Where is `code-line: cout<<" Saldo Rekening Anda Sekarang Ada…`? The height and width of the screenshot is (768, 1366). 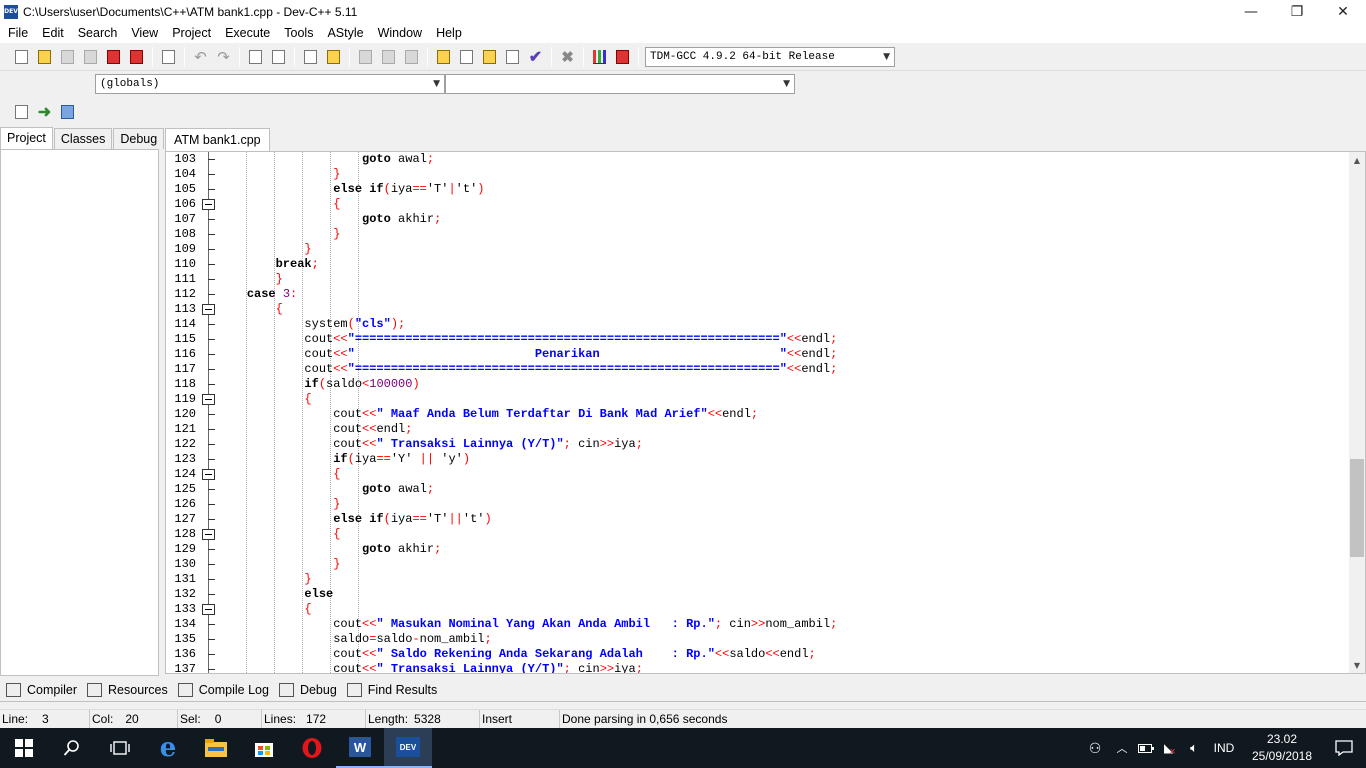 code-line: cout<<" Saldo Rekening Anda Sekarang Ada… is located at coordinates (783, 654).